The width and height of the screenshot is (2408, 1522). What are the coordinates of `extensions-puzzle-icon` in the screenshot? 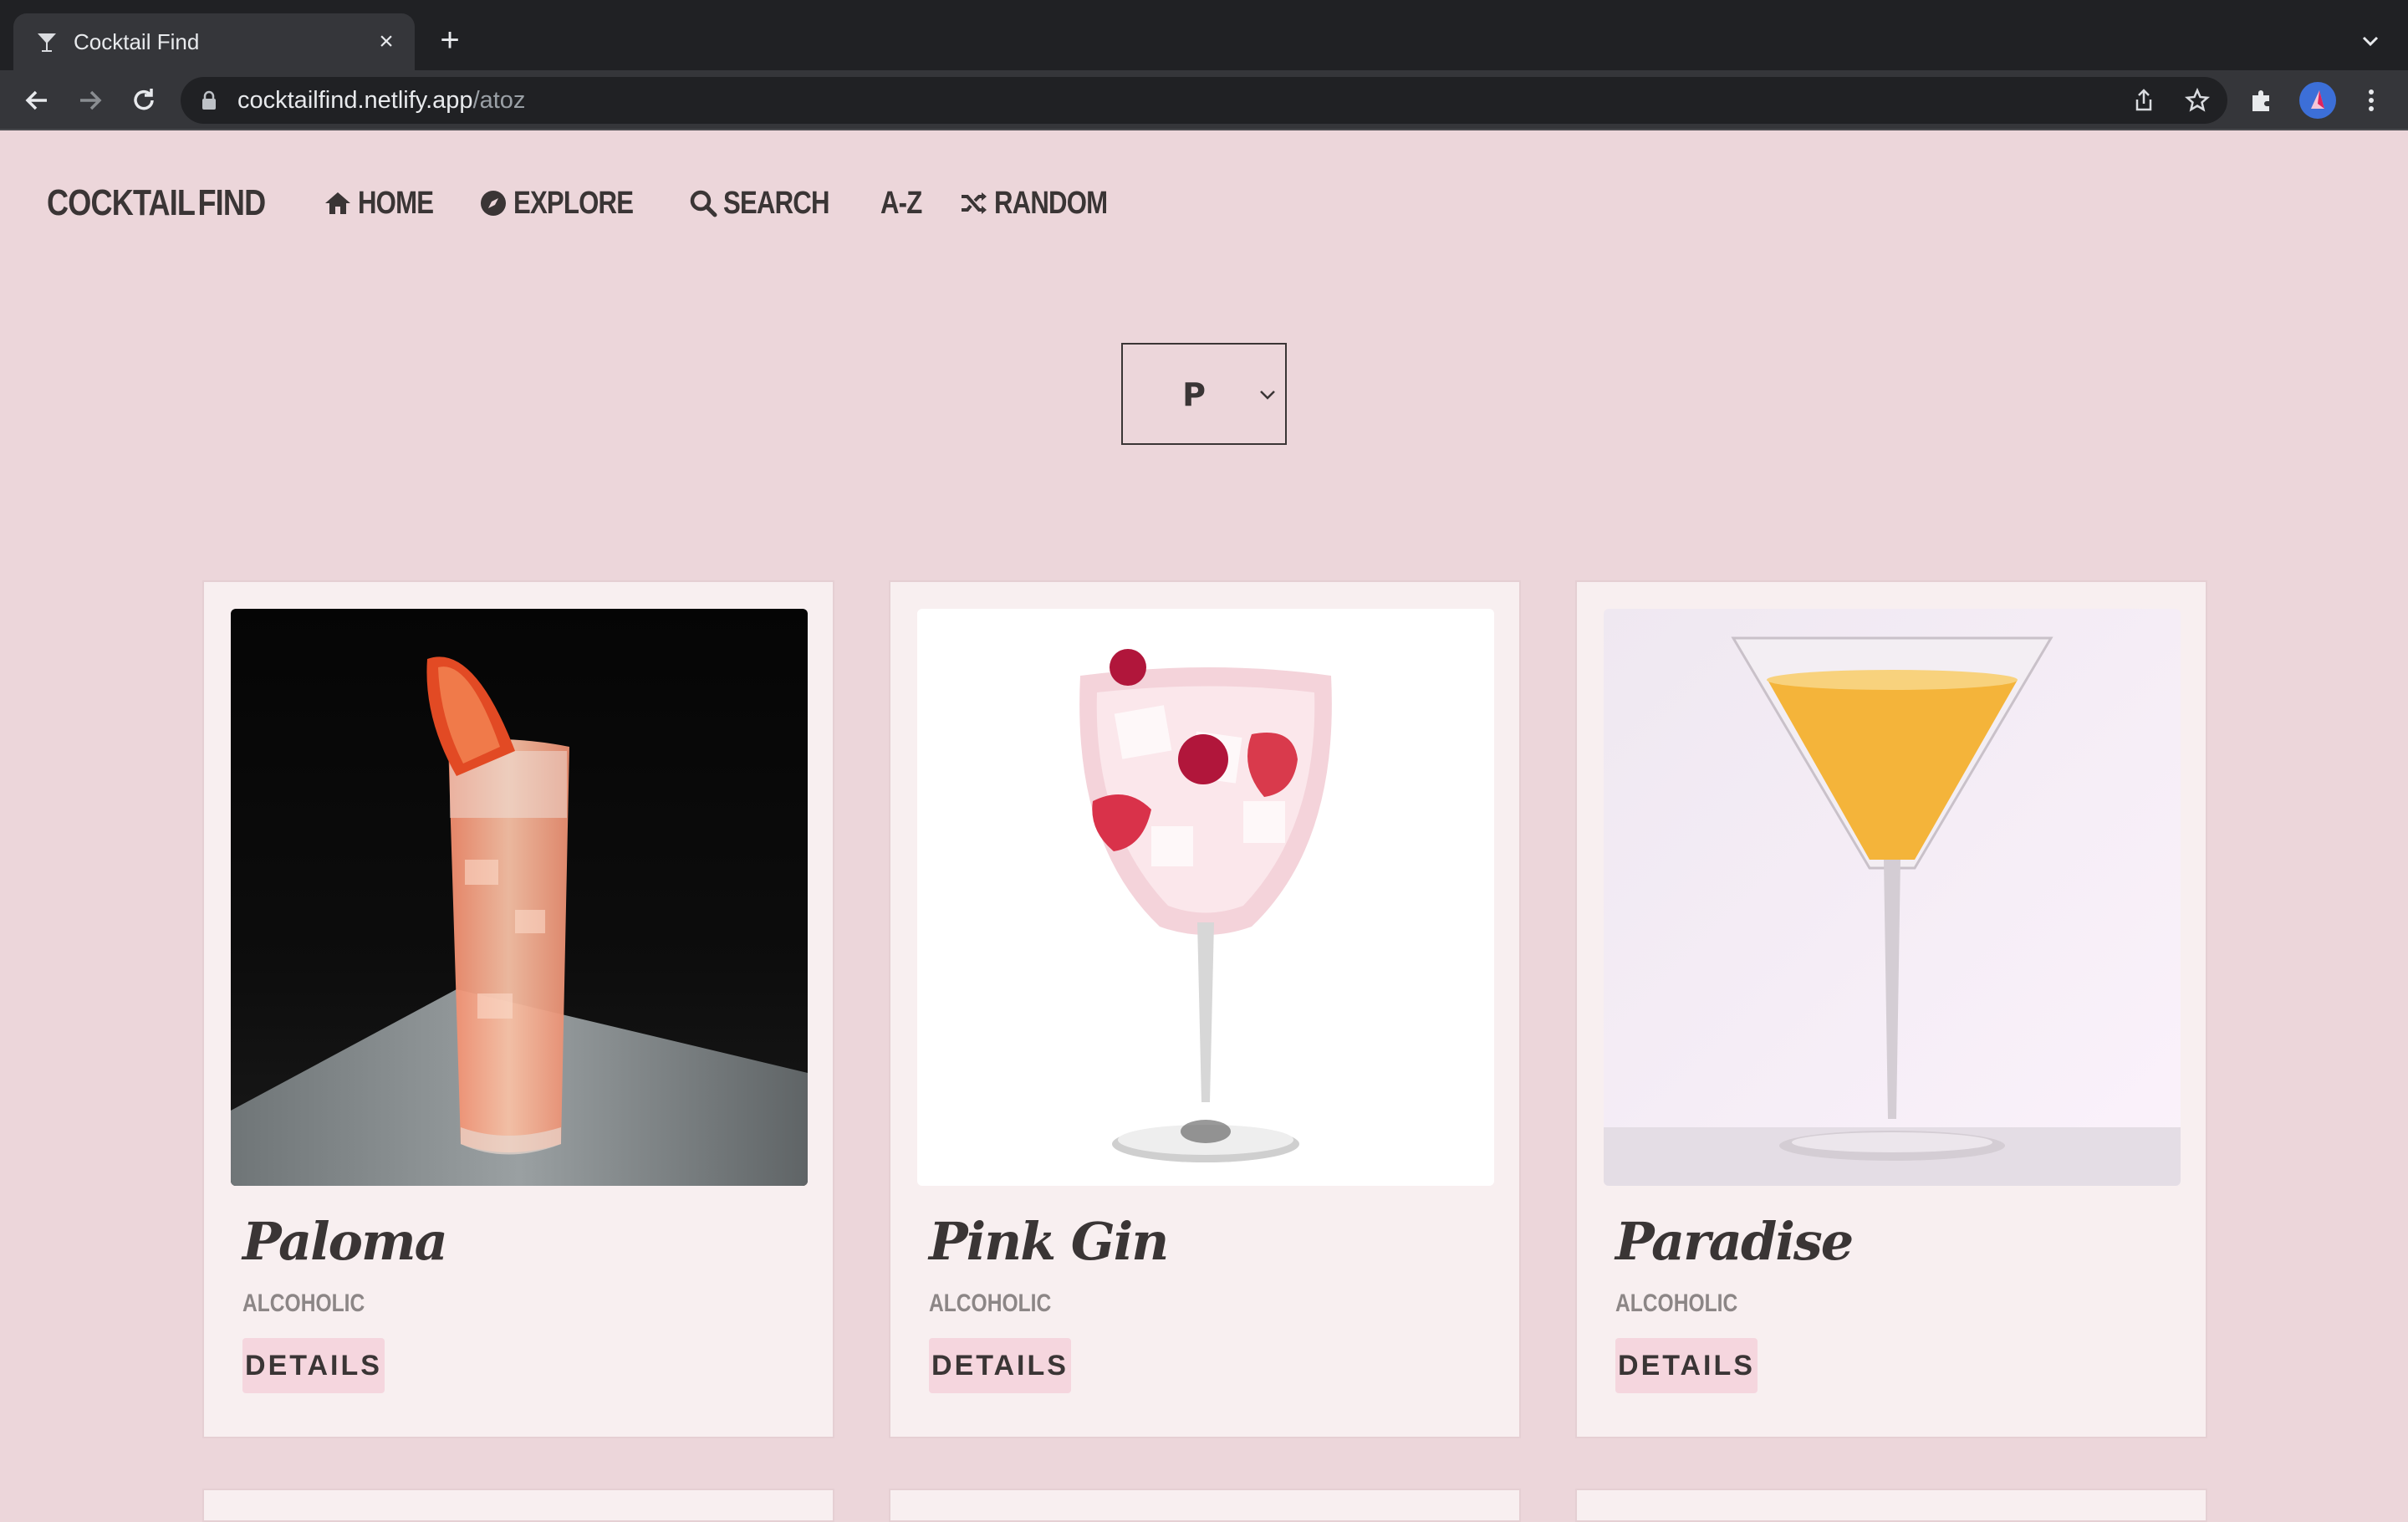 It's located at (2262, 100).